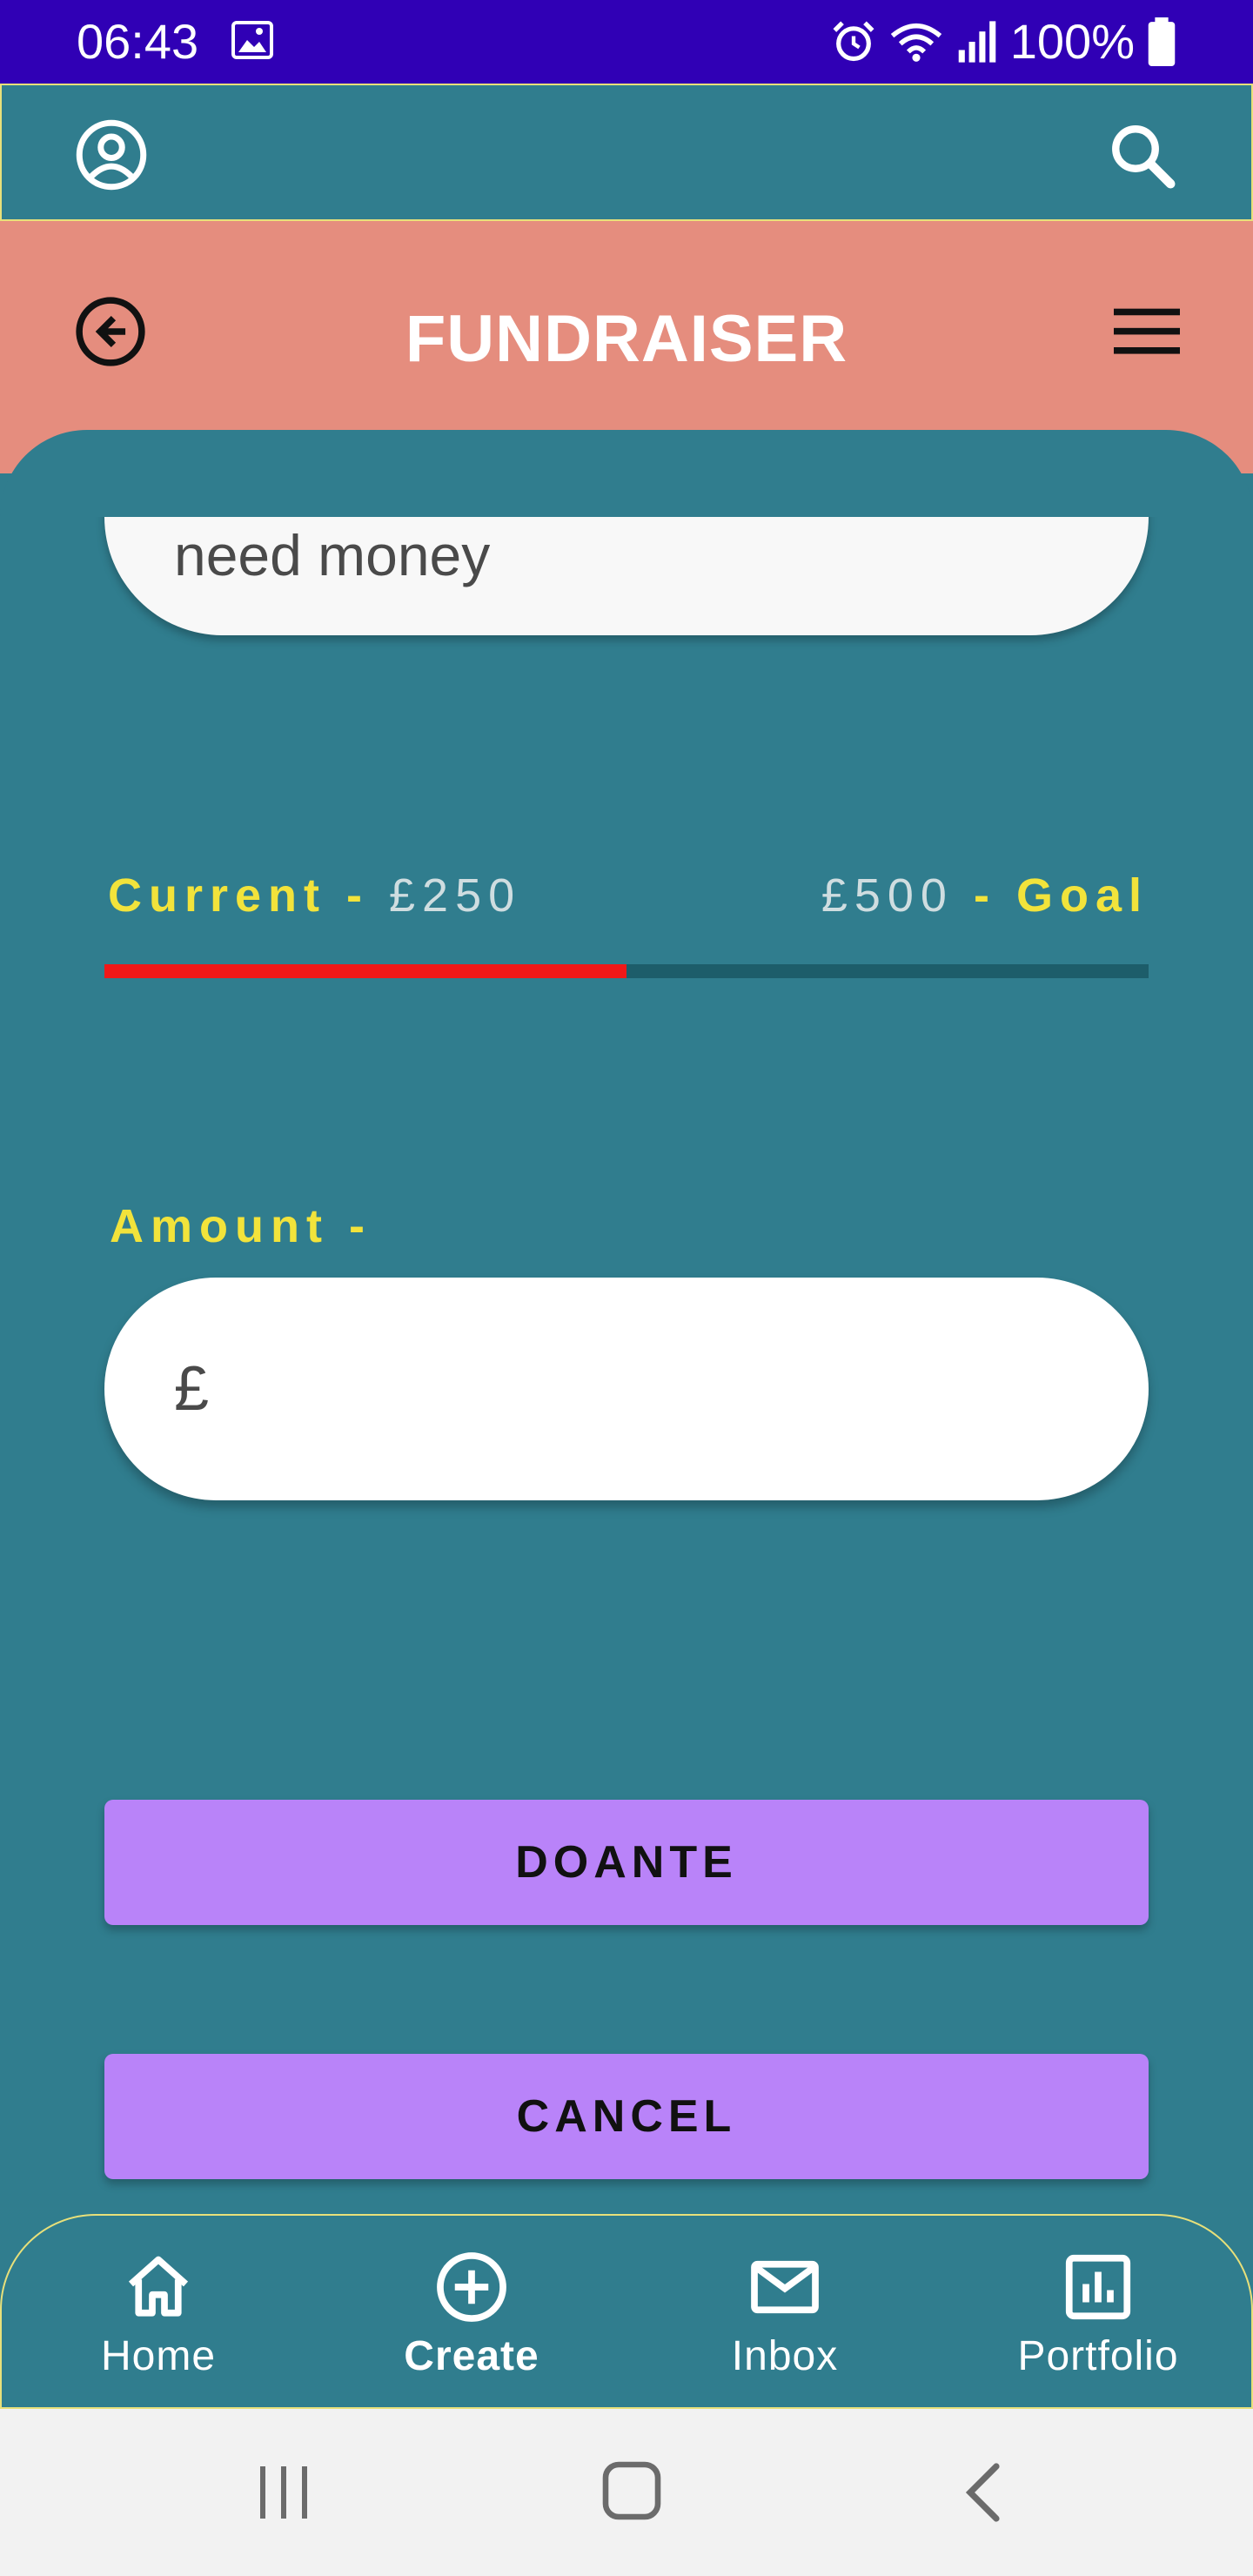  Describe the element at coordinates (455, 895) in the screenshot. I see `current-value: £250` at that location.